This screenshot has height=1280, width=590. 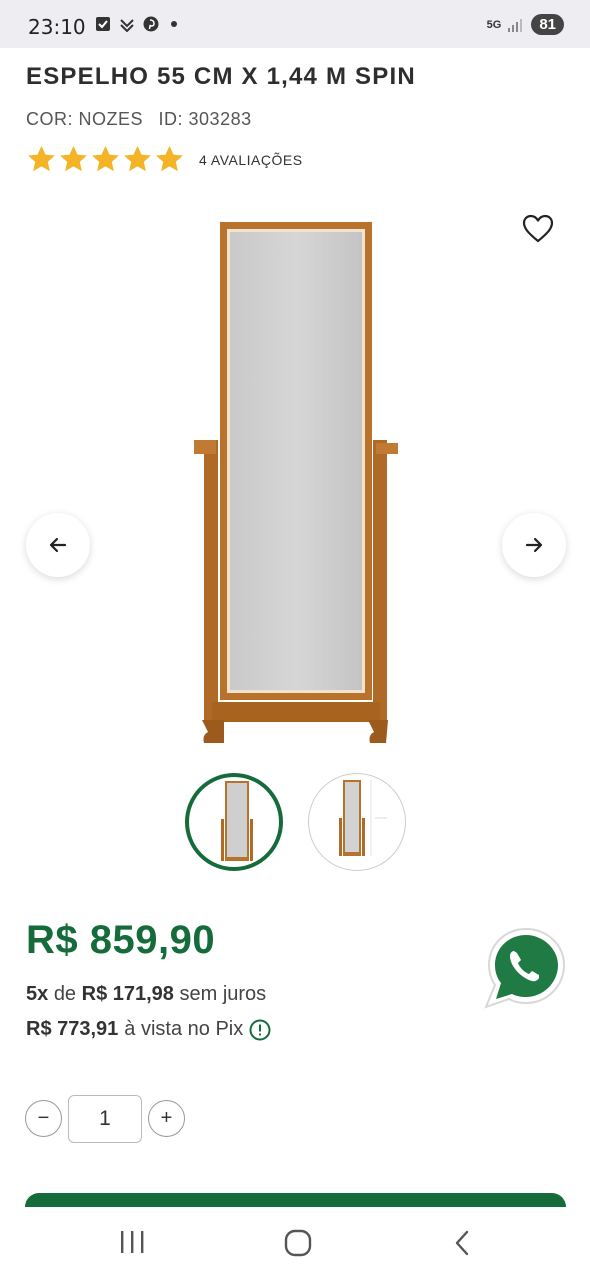 What do you see at coordinates (221, 76) in the screenshot?
I see `product-title: ESPELHO 55 CM X 1,44 M SPIN` at bounding box center [221, 76].